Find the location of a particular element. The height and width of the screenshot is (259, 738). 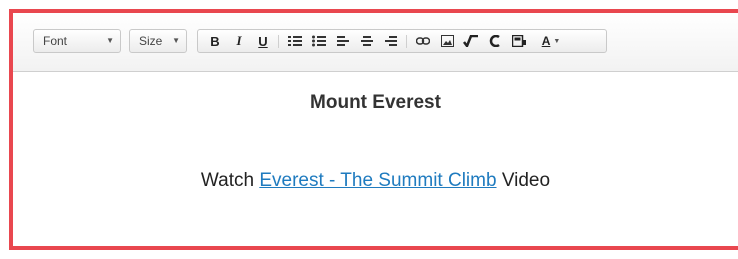

align-left-button is located at coordinates (343, 41).